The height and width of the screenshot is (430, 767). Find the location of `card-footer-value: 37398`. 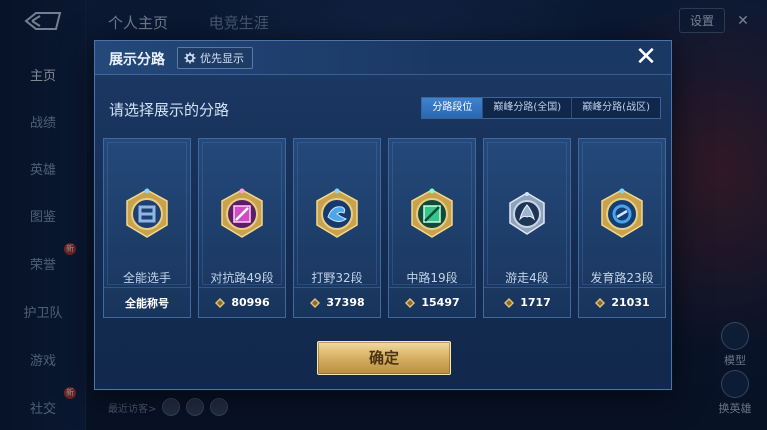

card-footer-value: 37398 is located at coordinates (345, 302).